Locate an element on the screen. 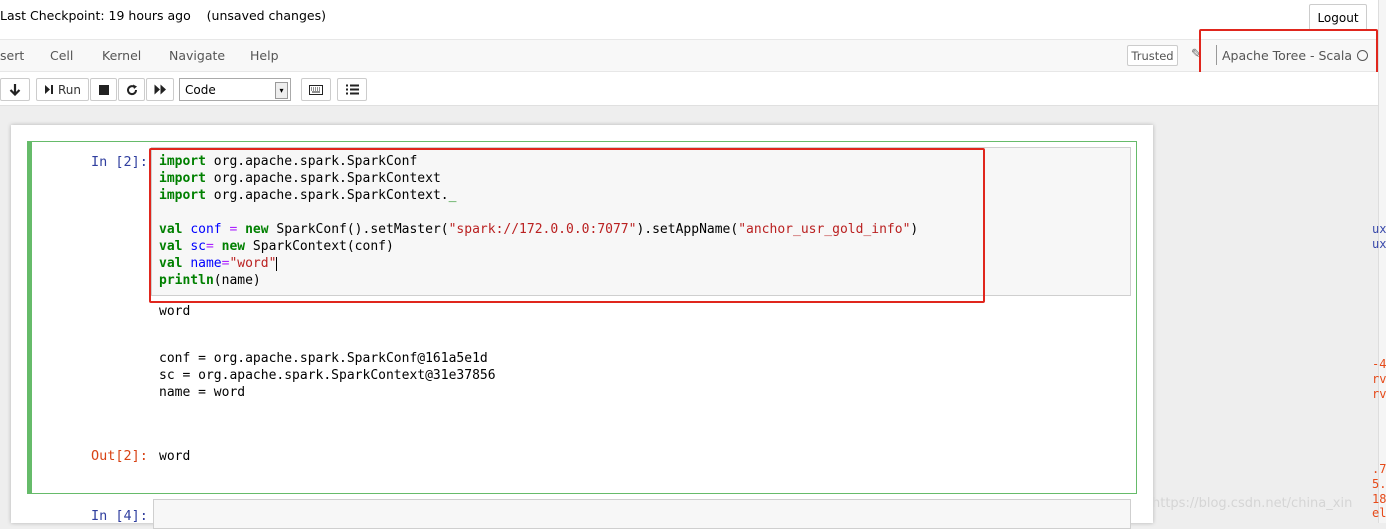 This screenshot has height=529, width=1386. side-fragment: -4 is located at coordinates (1379, 364).